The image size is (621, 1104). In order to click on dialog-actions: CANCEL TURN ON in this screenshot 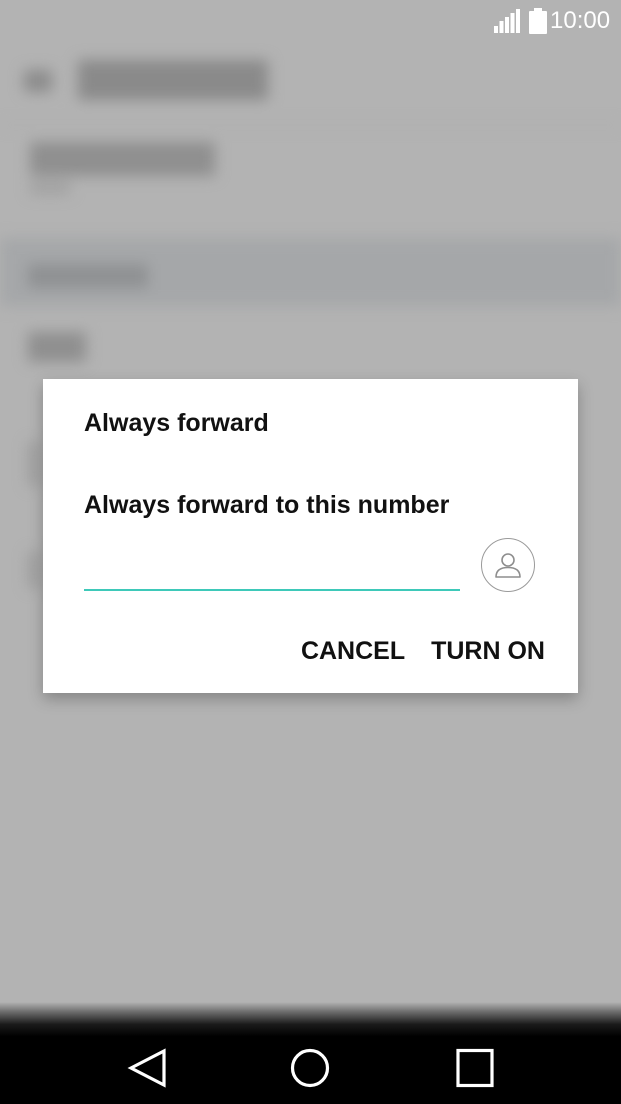, I will do `click(423, 651)`.